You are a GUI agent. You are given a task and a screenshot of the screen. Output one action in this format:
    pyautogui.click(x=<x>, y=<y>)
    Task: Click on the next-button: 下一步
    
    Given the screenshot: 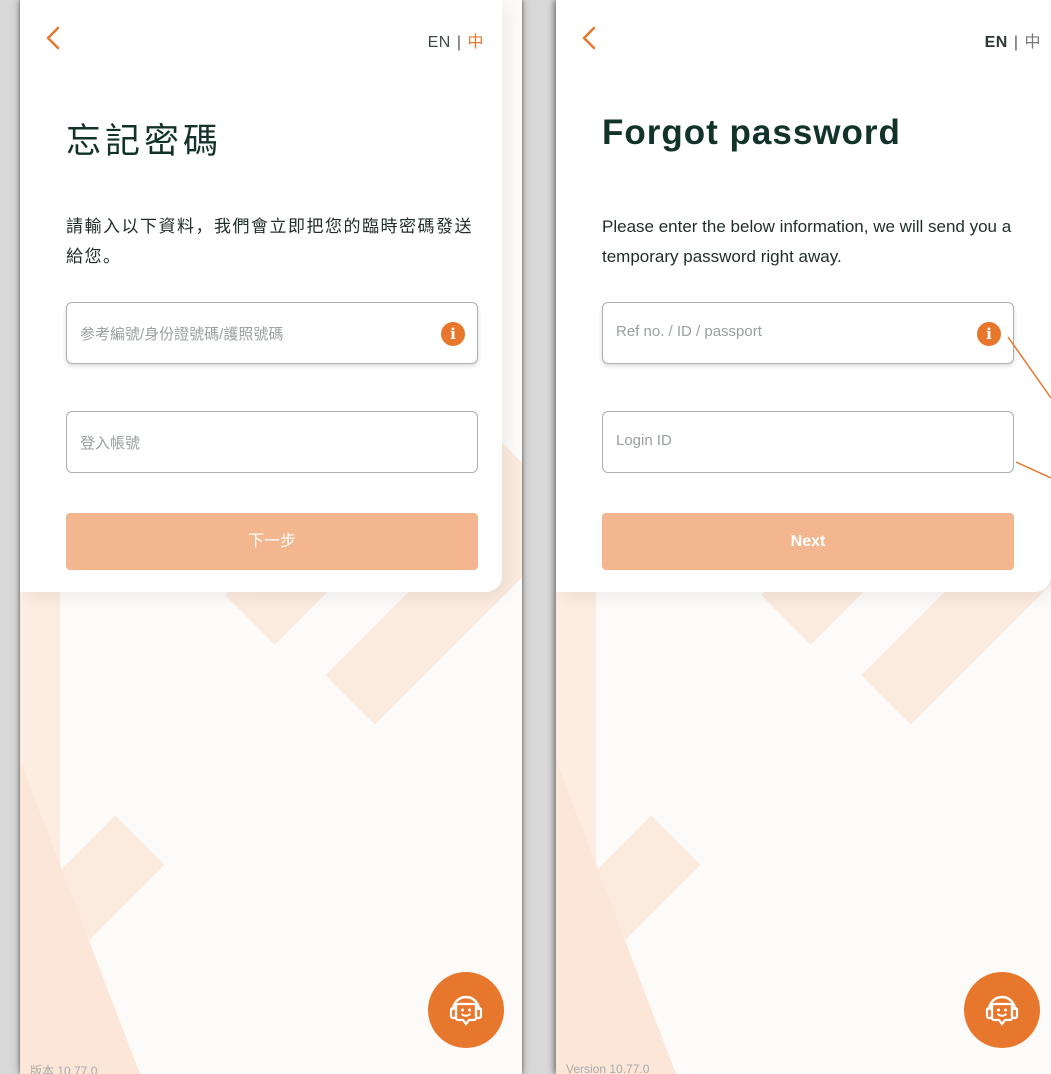 What is the action you would take?
    pyautogui.click(x=272, y=541)
    